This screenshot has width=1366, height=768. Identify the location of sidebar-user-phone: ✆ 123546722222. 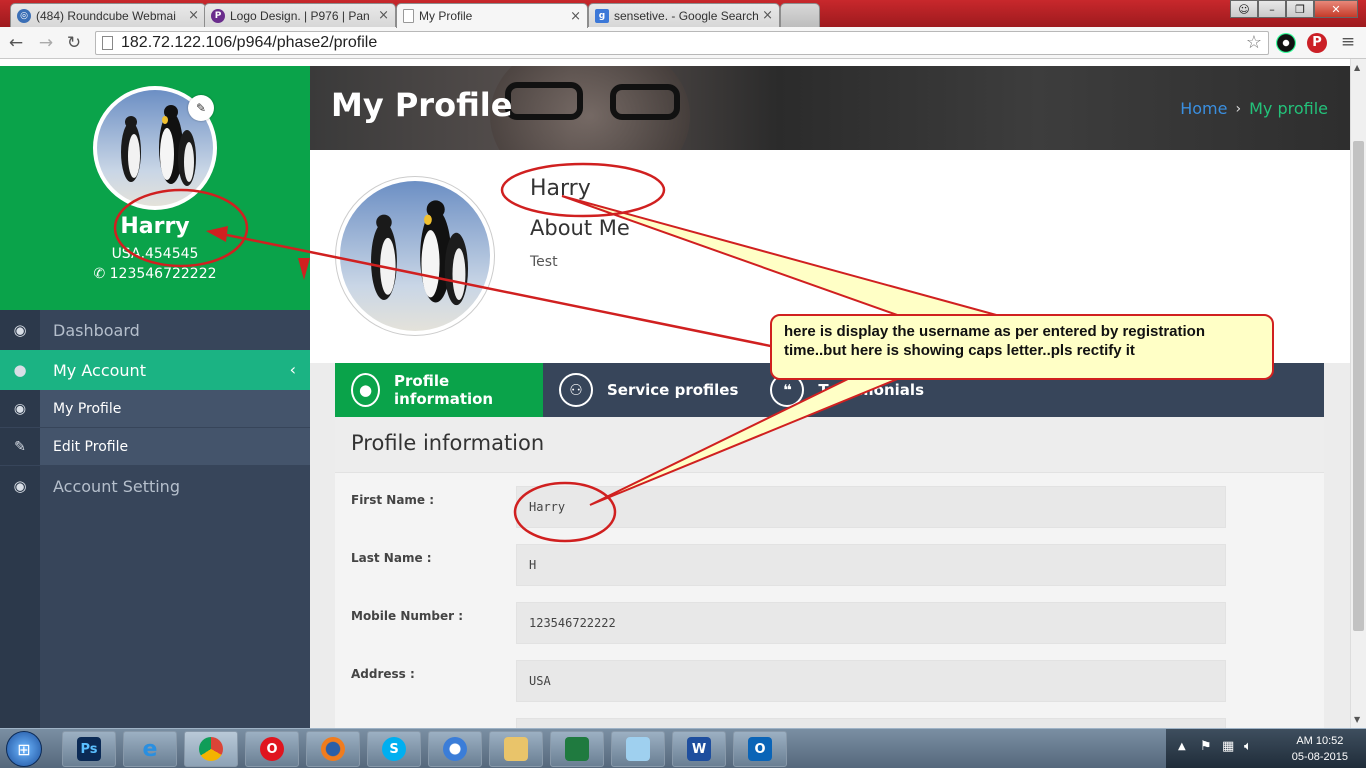
(155, 274).